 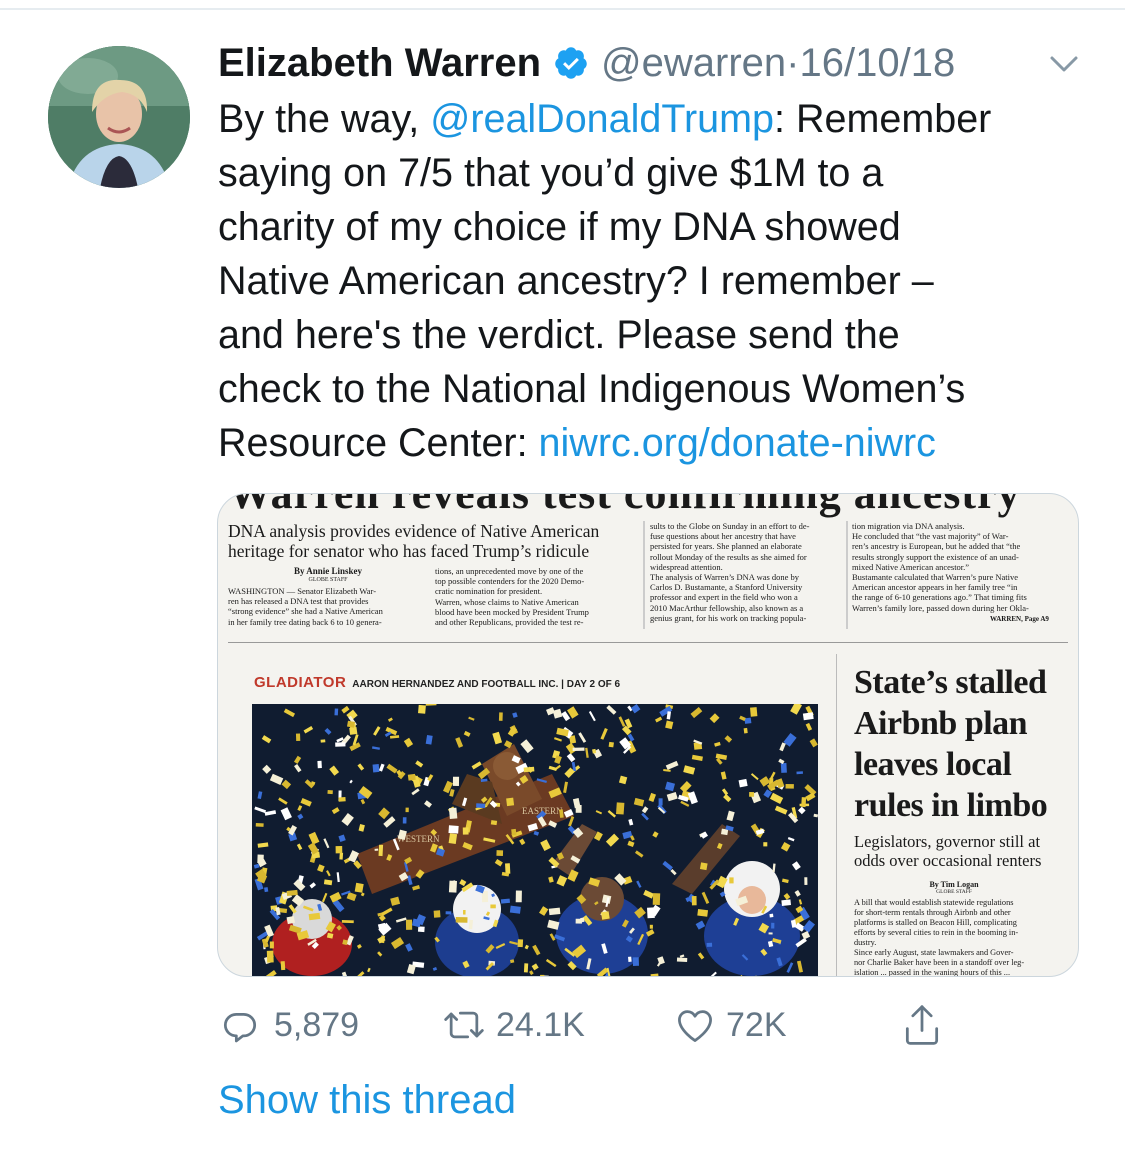 What do you see at coordinates (883, 119) in the screenshot?
I see `tweet-text-segment: : Remember` at bounding box center [883, 119].